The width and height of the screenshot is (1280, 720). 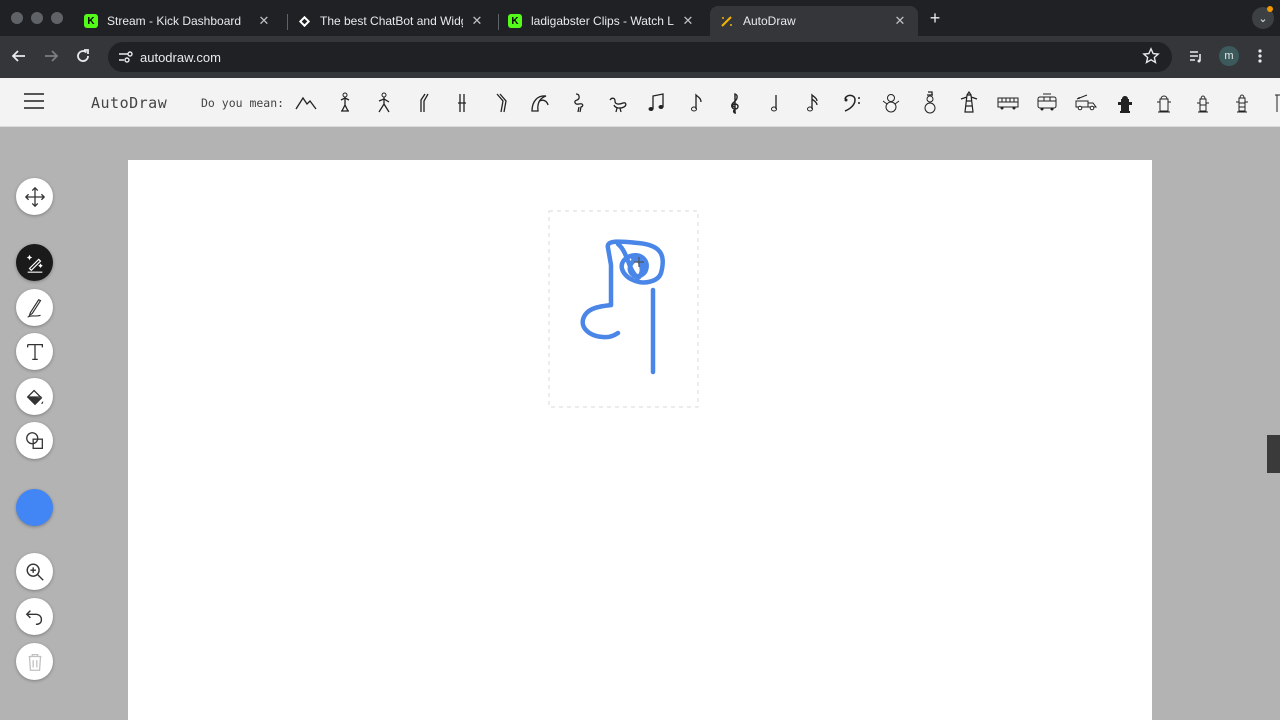 I want to click on app-title: AutoDraw, so click(x=129, y=103).